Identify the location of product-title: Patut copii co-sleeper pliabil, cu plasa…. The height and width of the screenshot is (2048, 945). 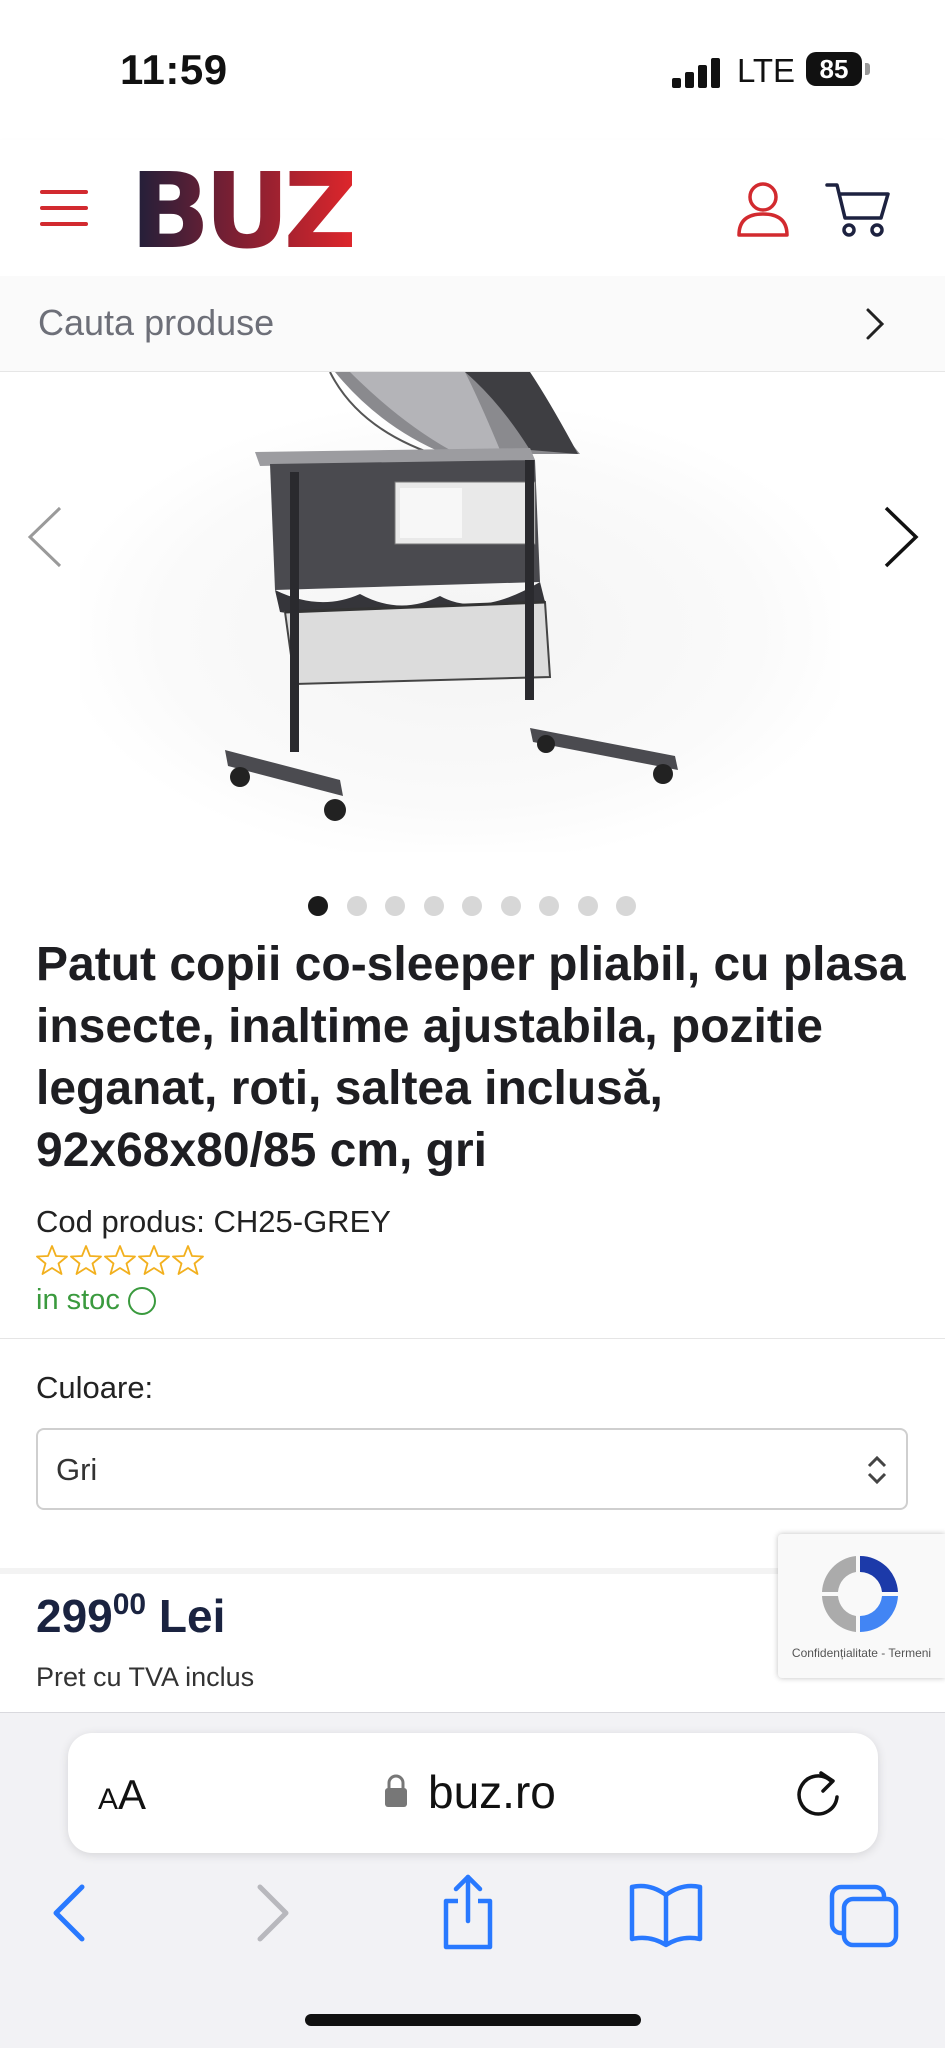
(471, 1057).